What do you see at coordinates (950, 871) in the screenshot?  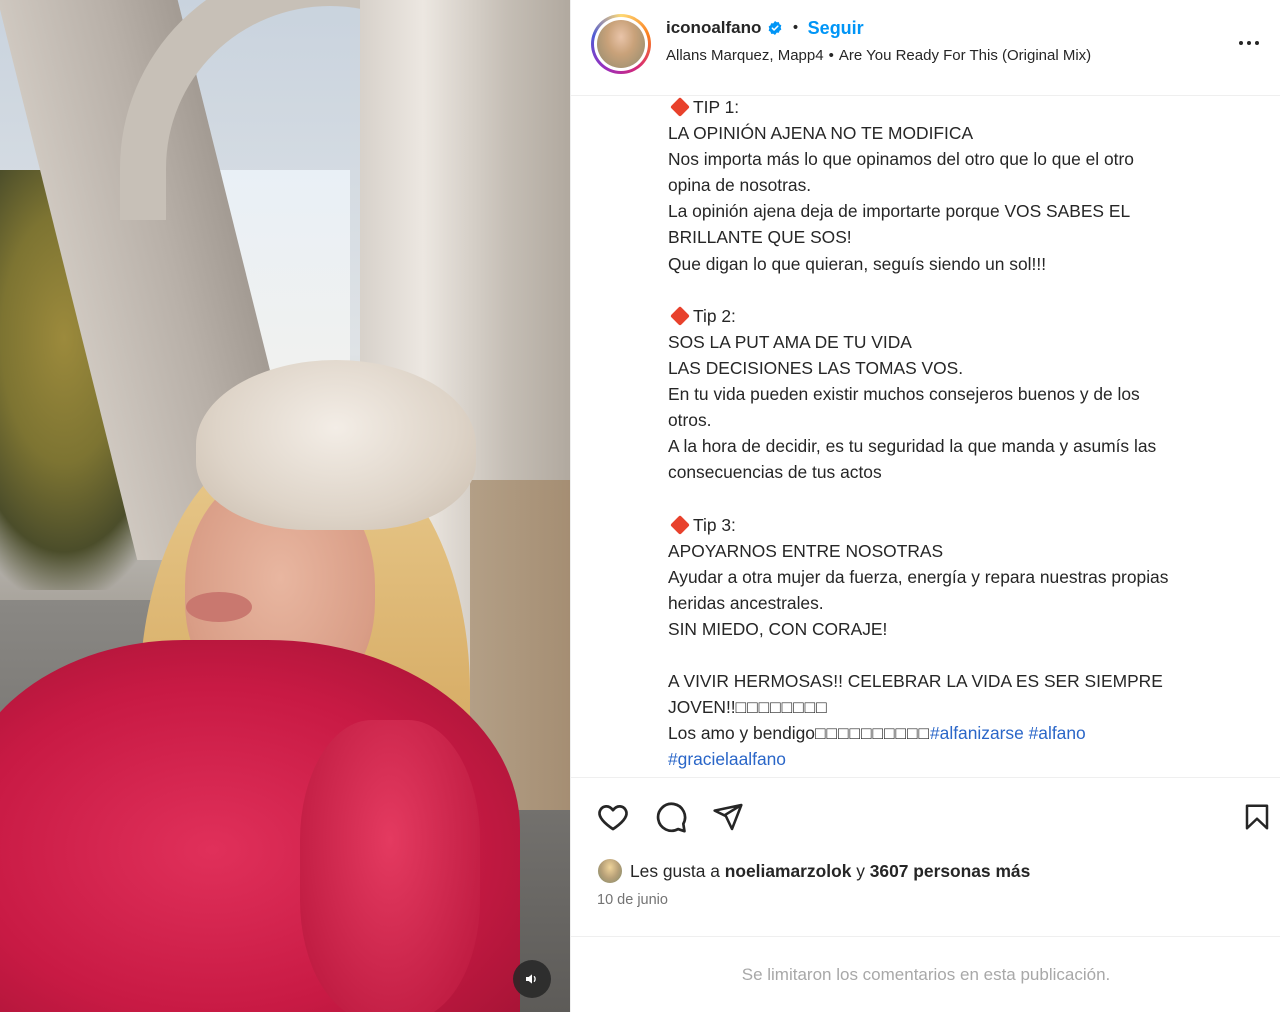 I see `likes-count-link: 3607 personas más` at bounding box center [950, 871].